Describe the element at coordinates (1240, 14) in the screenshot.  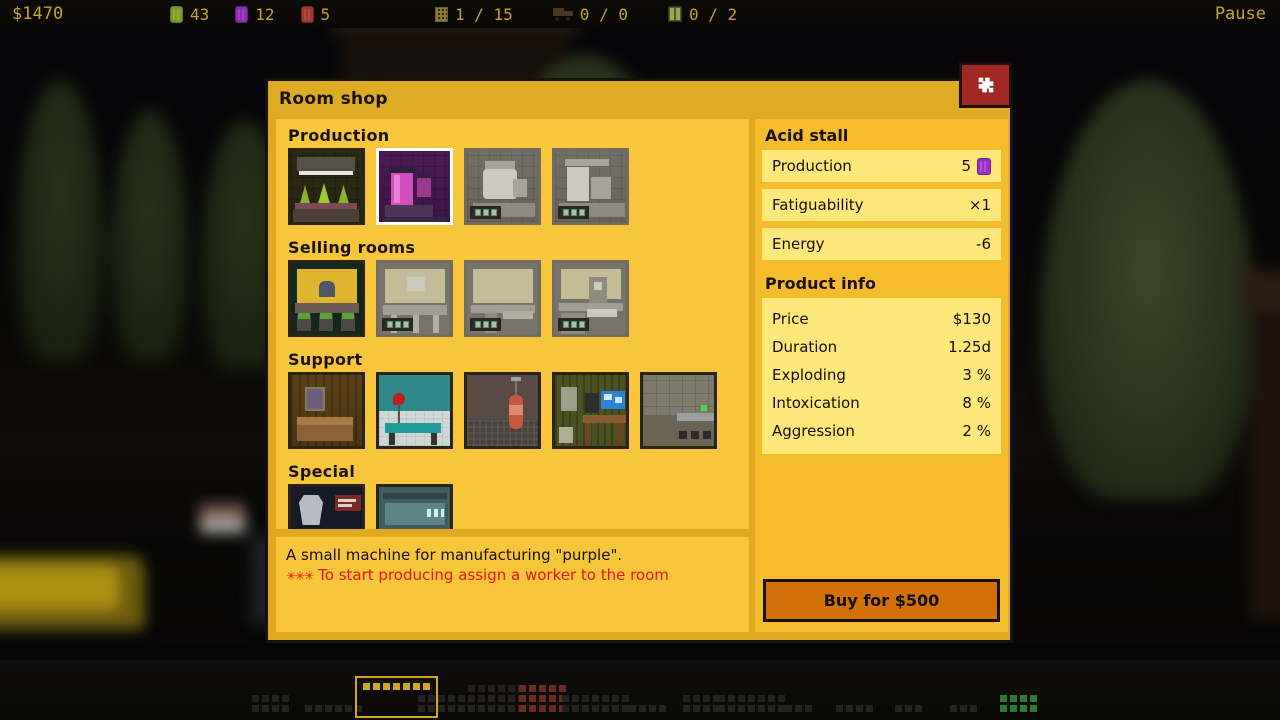
I see `pause-button: Pause` at that location.